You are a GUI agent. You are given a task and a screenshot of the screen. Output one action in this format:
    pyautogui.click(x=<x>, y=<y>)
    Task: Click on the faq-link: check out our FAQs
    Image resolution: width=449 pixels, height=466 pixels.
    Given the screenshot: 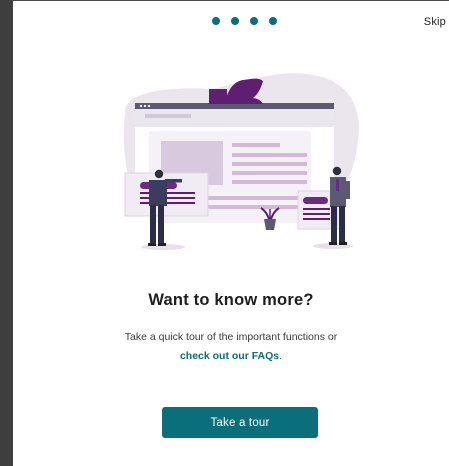 What is the action you would take?
    pyautogui.click(x=229, y=356)
    